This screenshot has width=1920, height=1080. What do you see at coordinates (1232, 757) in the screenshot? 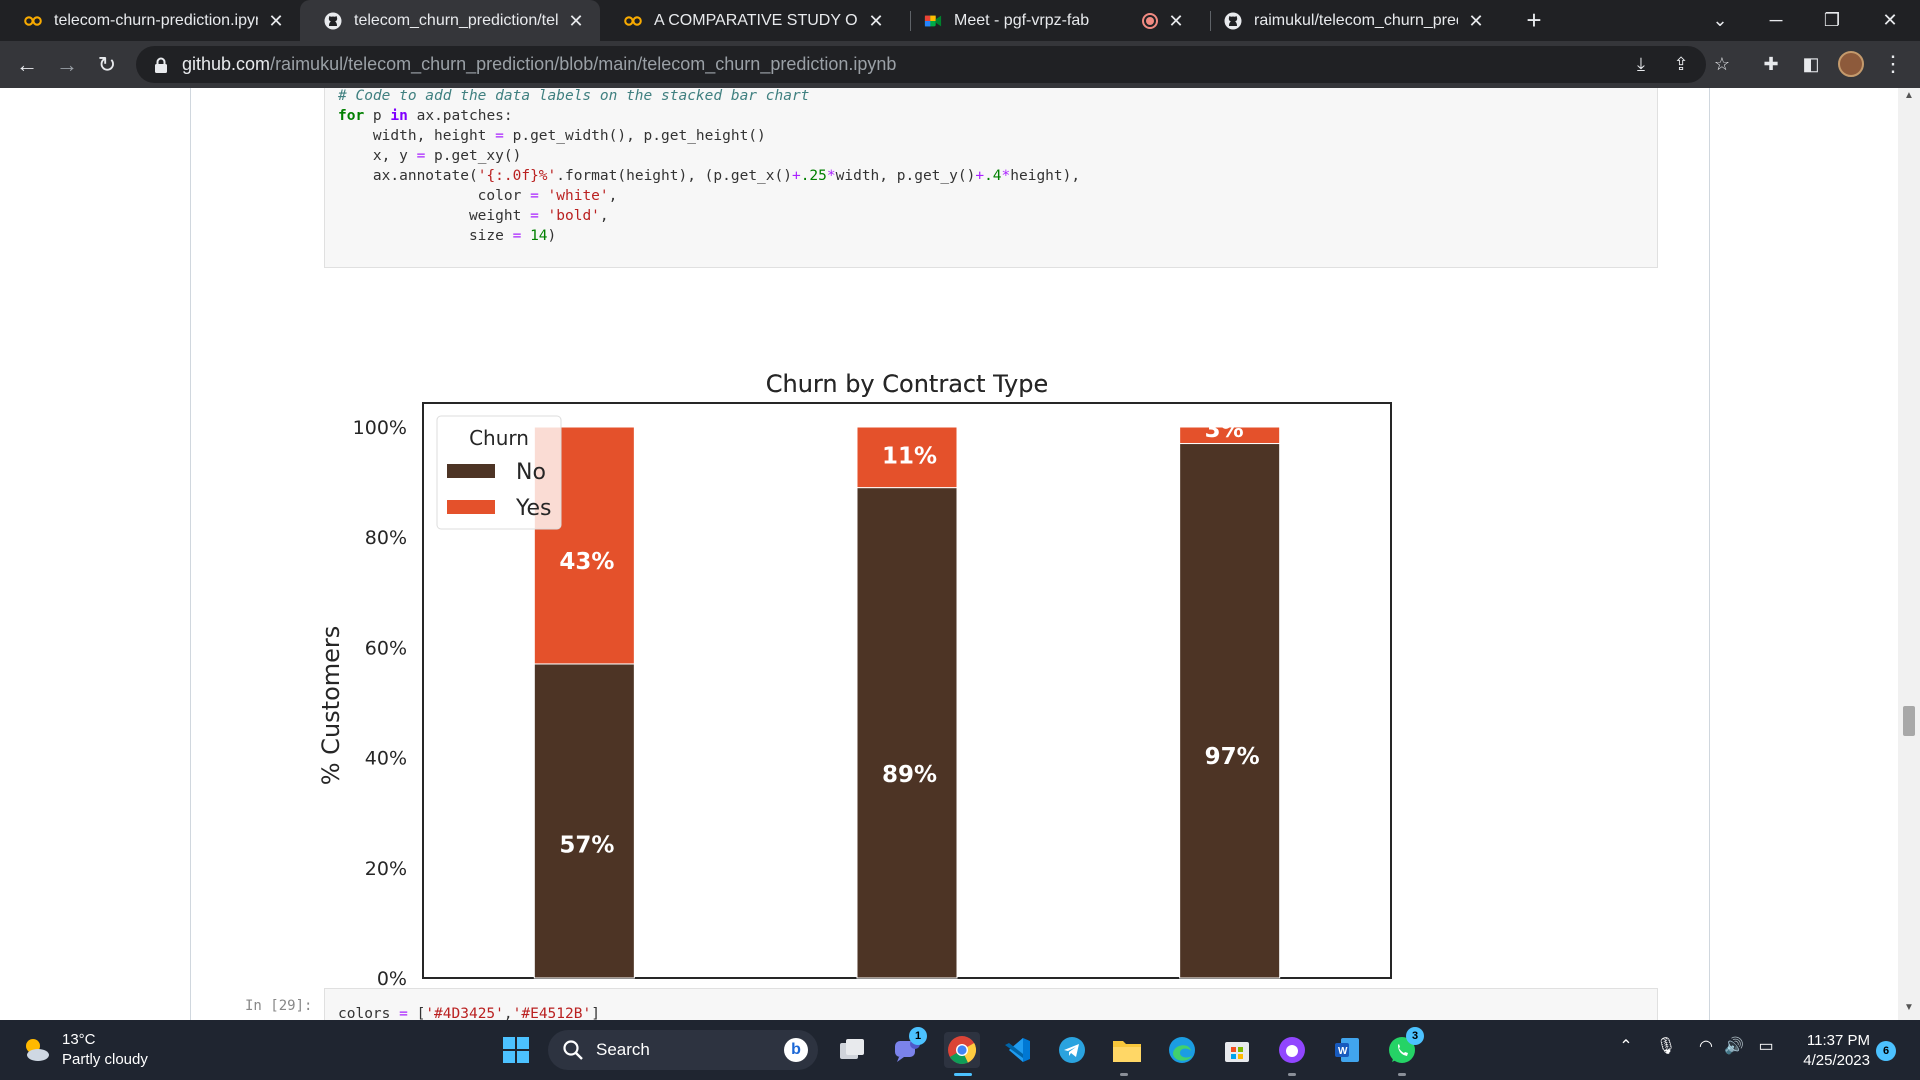
I see `bar-data-label: 97%` at bounding box center [1232, 757].